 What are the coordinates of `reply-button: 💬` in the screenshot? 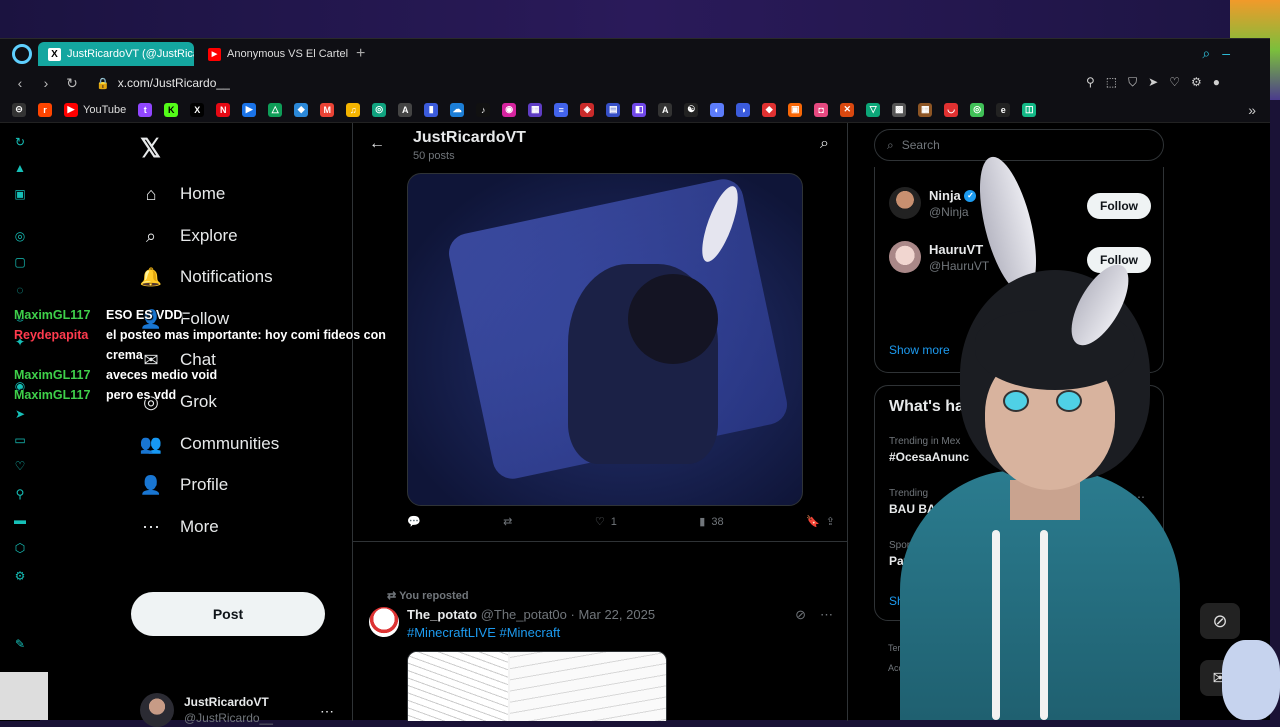 It's located at (414, 521).